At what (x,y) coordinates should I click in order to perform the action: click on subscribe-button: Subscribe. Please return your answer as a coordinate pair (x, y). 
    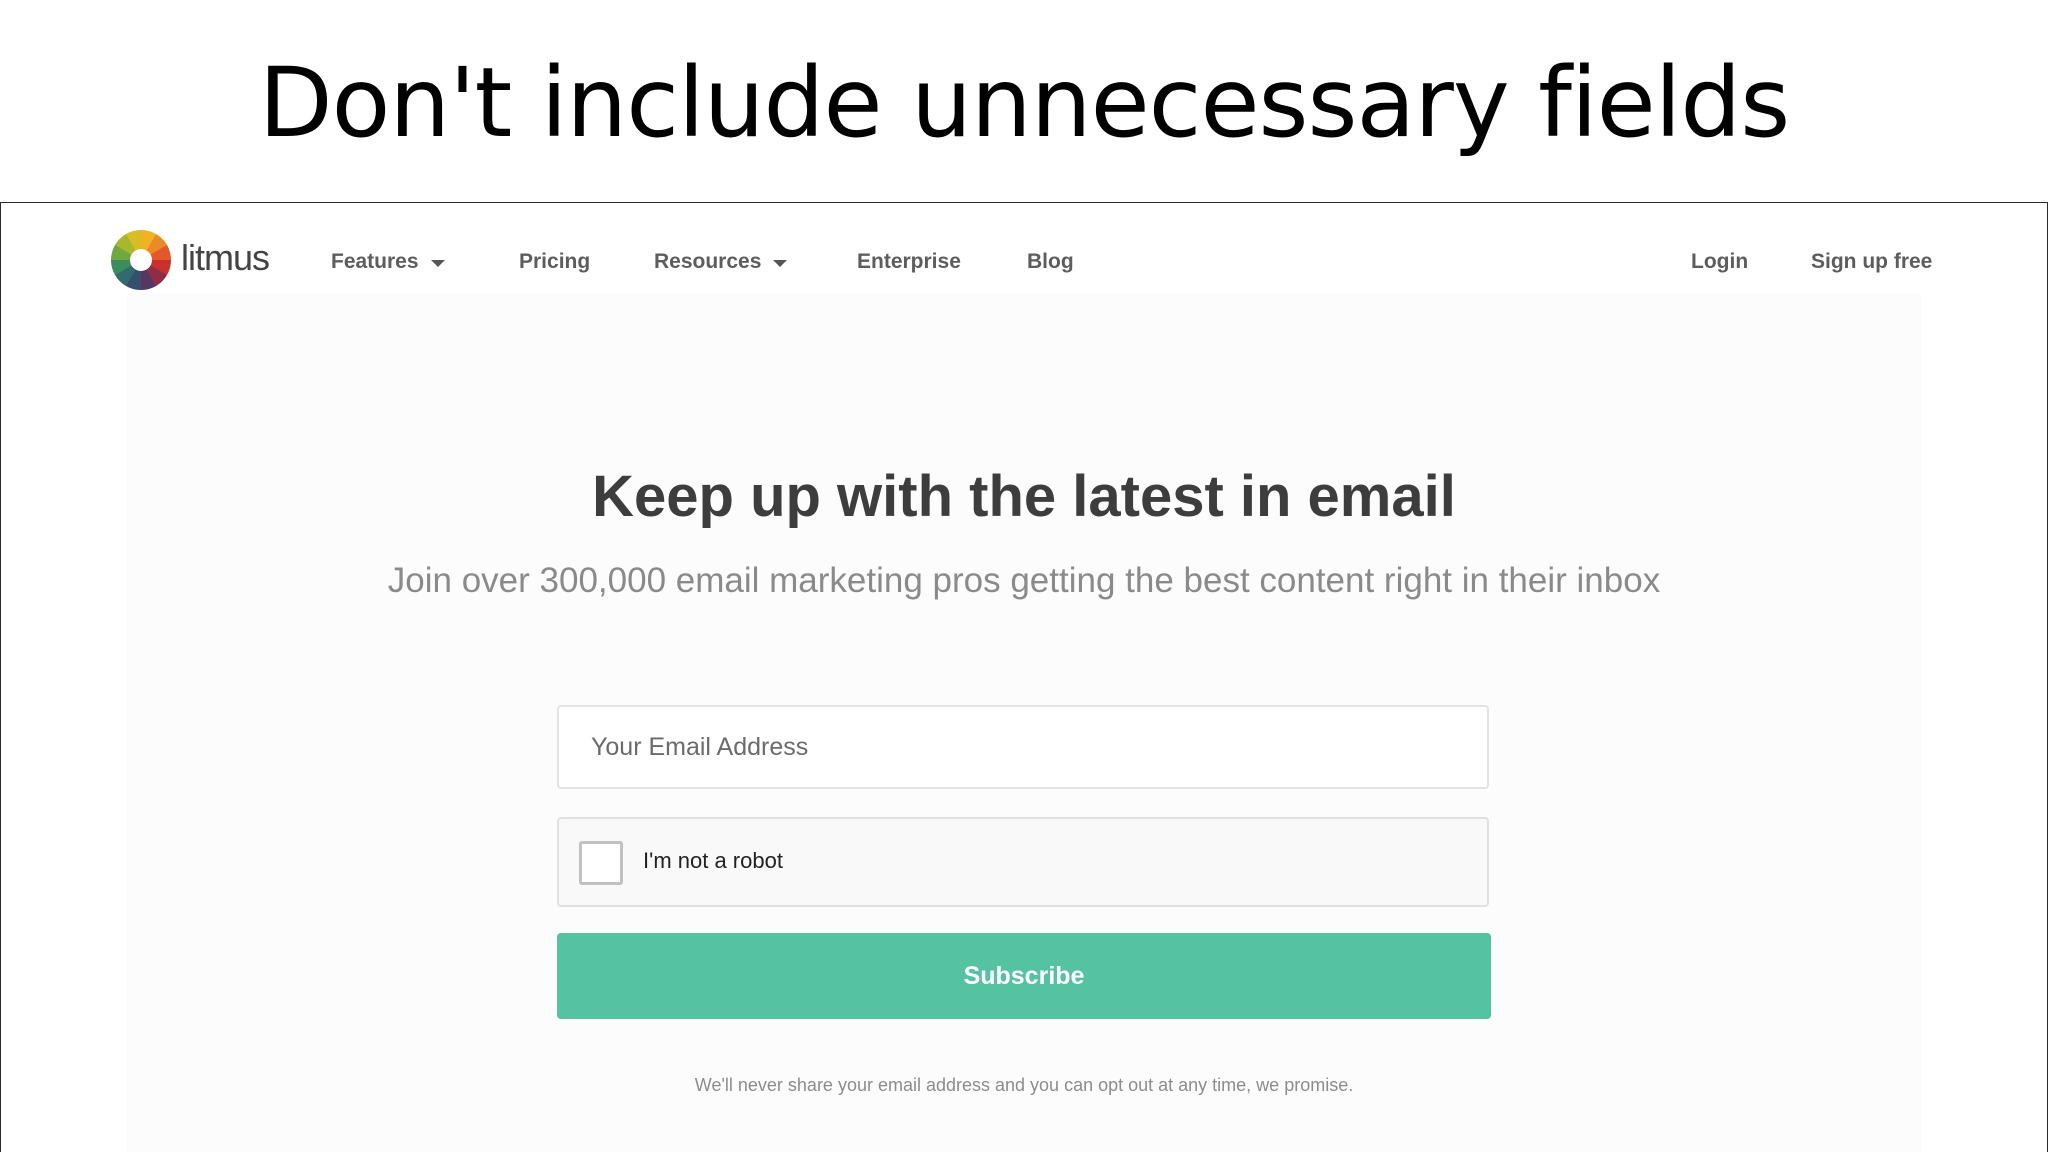
    Looking at the image, I should click on (1024, 976).